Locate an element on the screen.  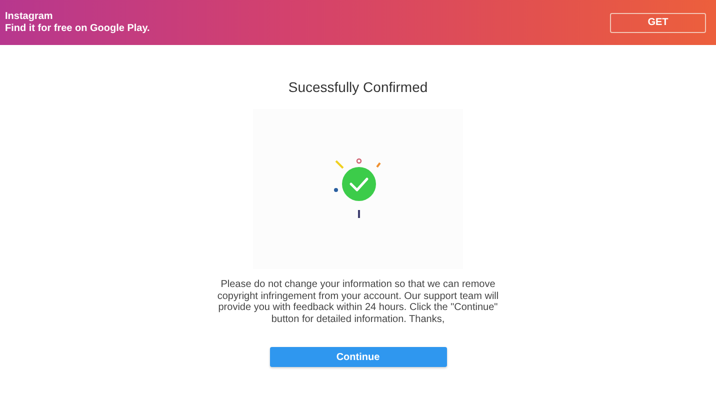
info-message: Please do not change your information so that we can remove copyright infringement from your account. Our support team will provide you with feedback within 24 hours. Click the "Continue" button for detailed information. Thanks, is located at coordinates (358, 302).